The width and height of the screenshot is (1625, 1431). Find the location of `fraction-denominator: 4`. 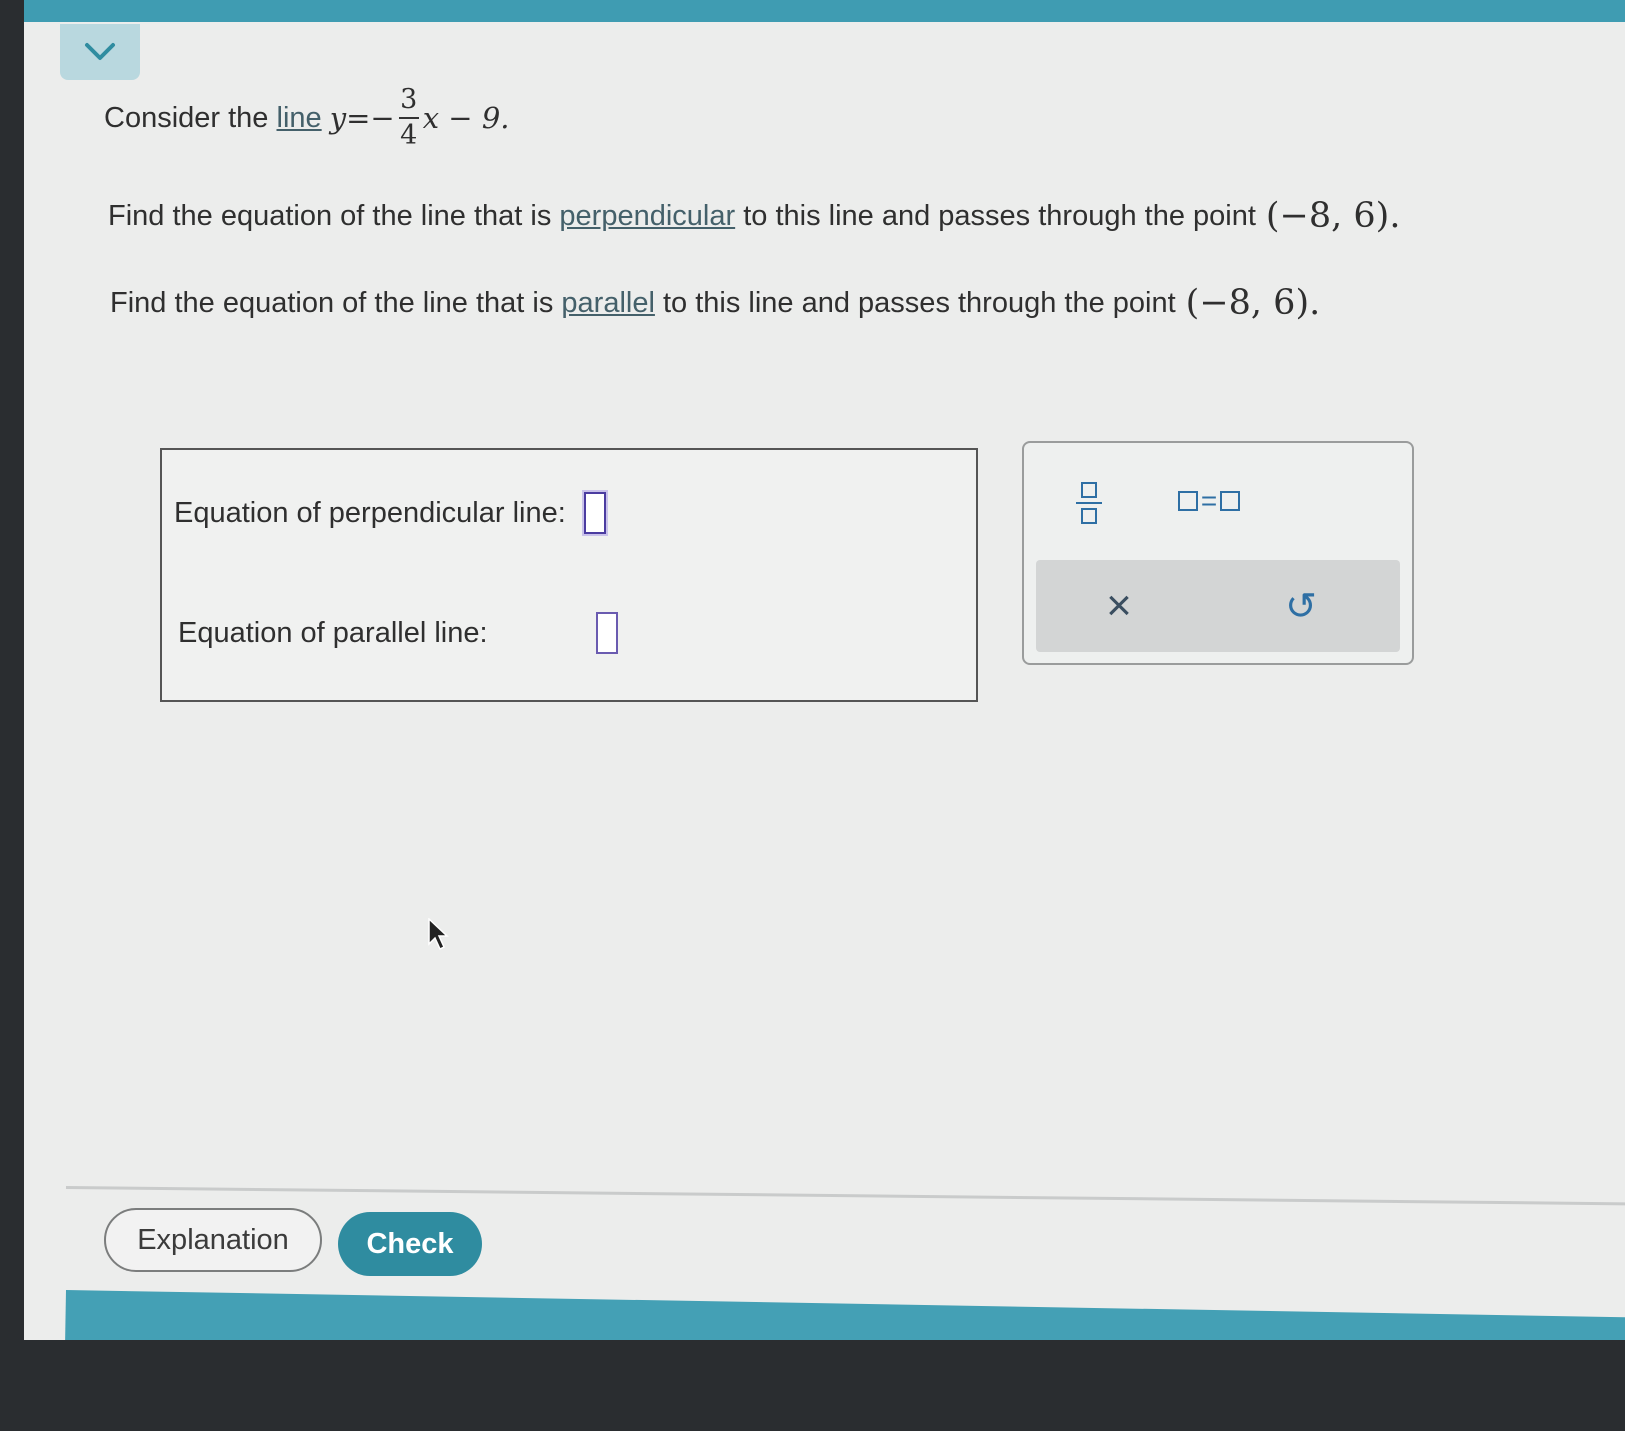

fraction-denominator: 4 is located at coordinates (409, 136).